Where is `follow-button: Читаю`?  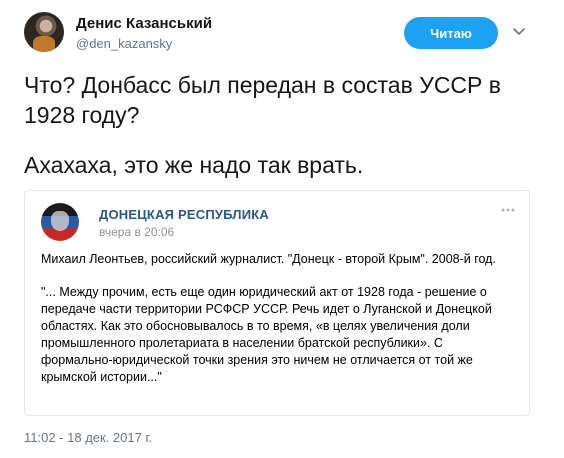 follow-button: Читаю is located at coordinates (451, 33).